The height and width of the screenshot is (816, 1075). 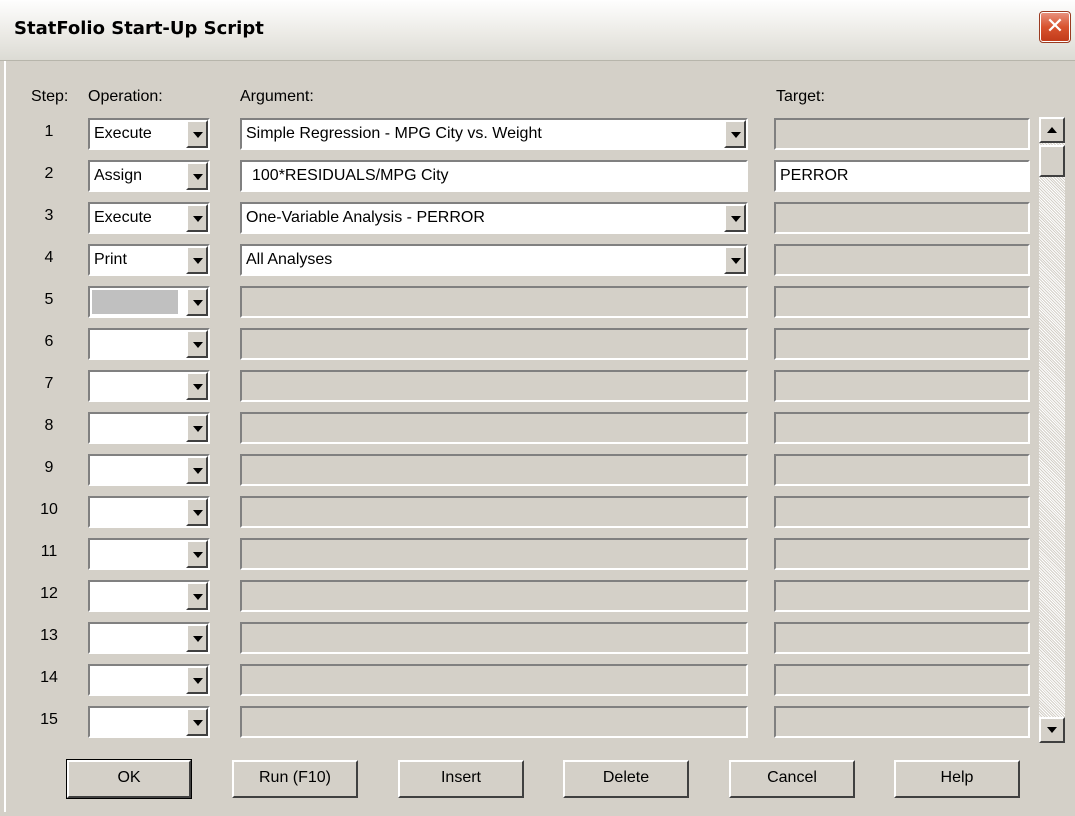 I want to click on argument-field: Simple Regression - MPG City vs. Weight, so click(x=494, y=134).